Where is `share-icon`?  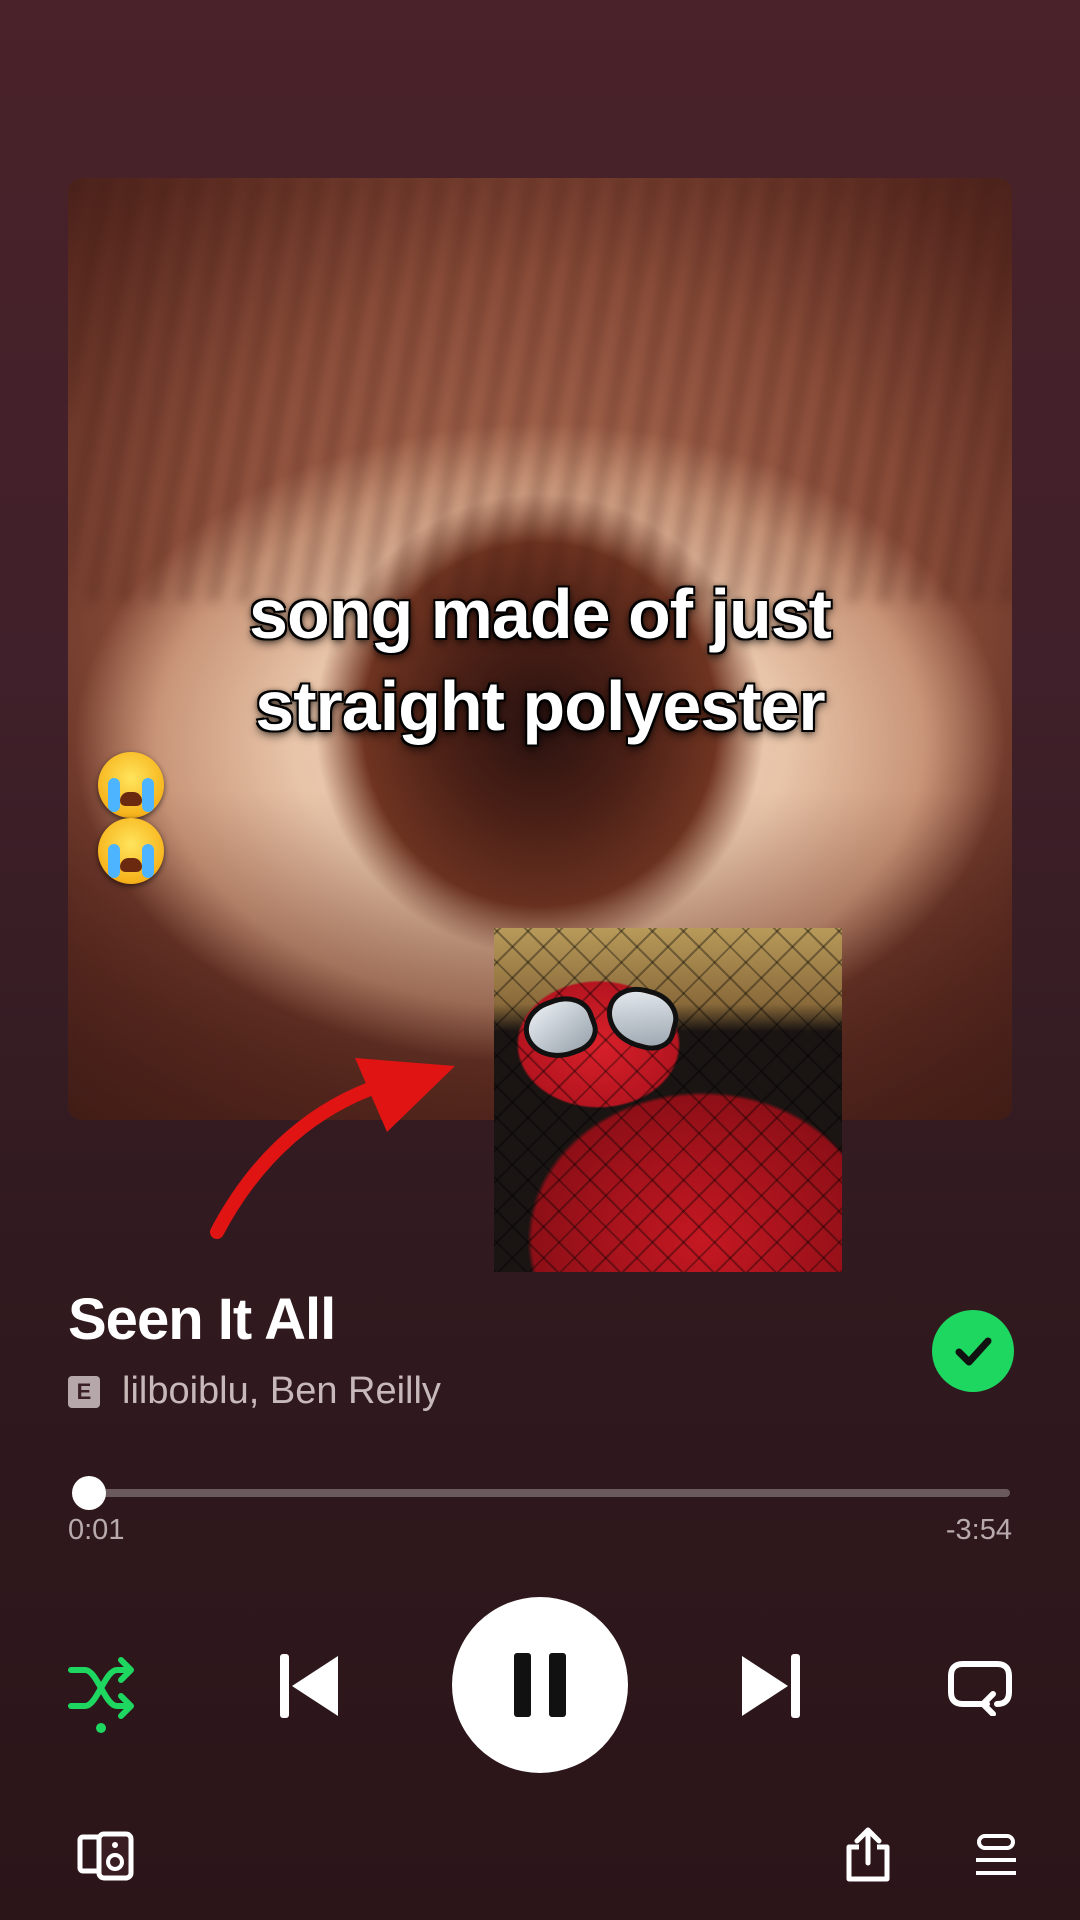 share-icon is located at coordinates (868, 1854).